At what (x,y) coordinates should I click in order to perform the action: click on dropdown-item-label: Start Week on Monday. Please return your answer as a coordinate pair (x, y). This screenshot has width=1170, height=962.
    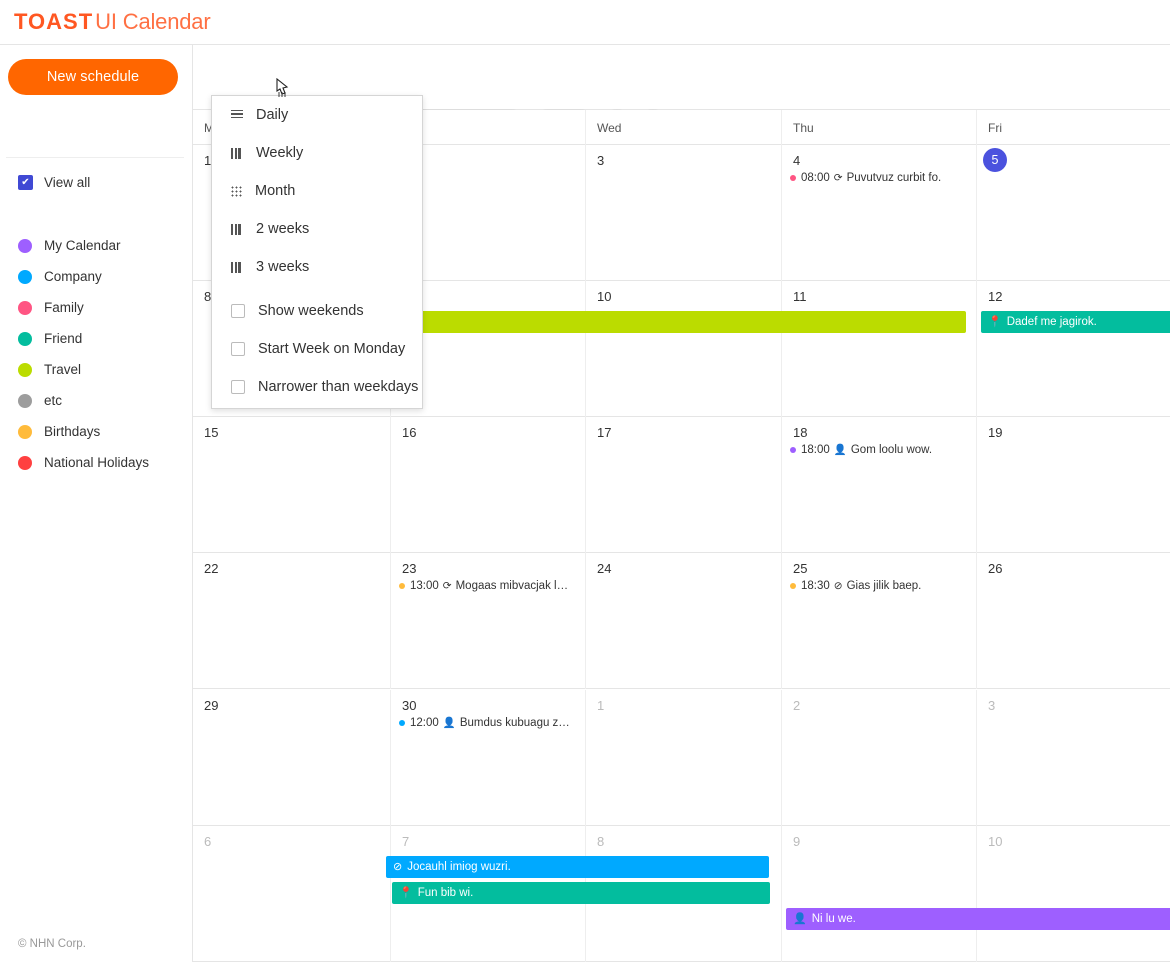
    Looking at the image, I should click on (332, 349).